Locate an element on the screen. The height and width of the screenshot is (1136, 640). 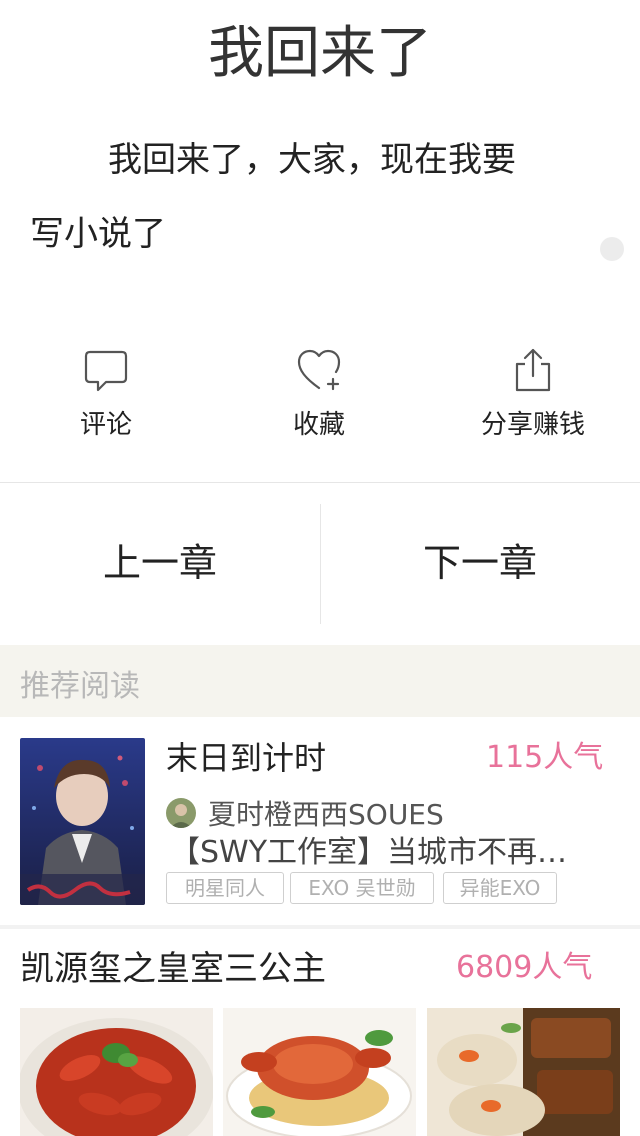
share-icon is located at coordinates (533, 370).